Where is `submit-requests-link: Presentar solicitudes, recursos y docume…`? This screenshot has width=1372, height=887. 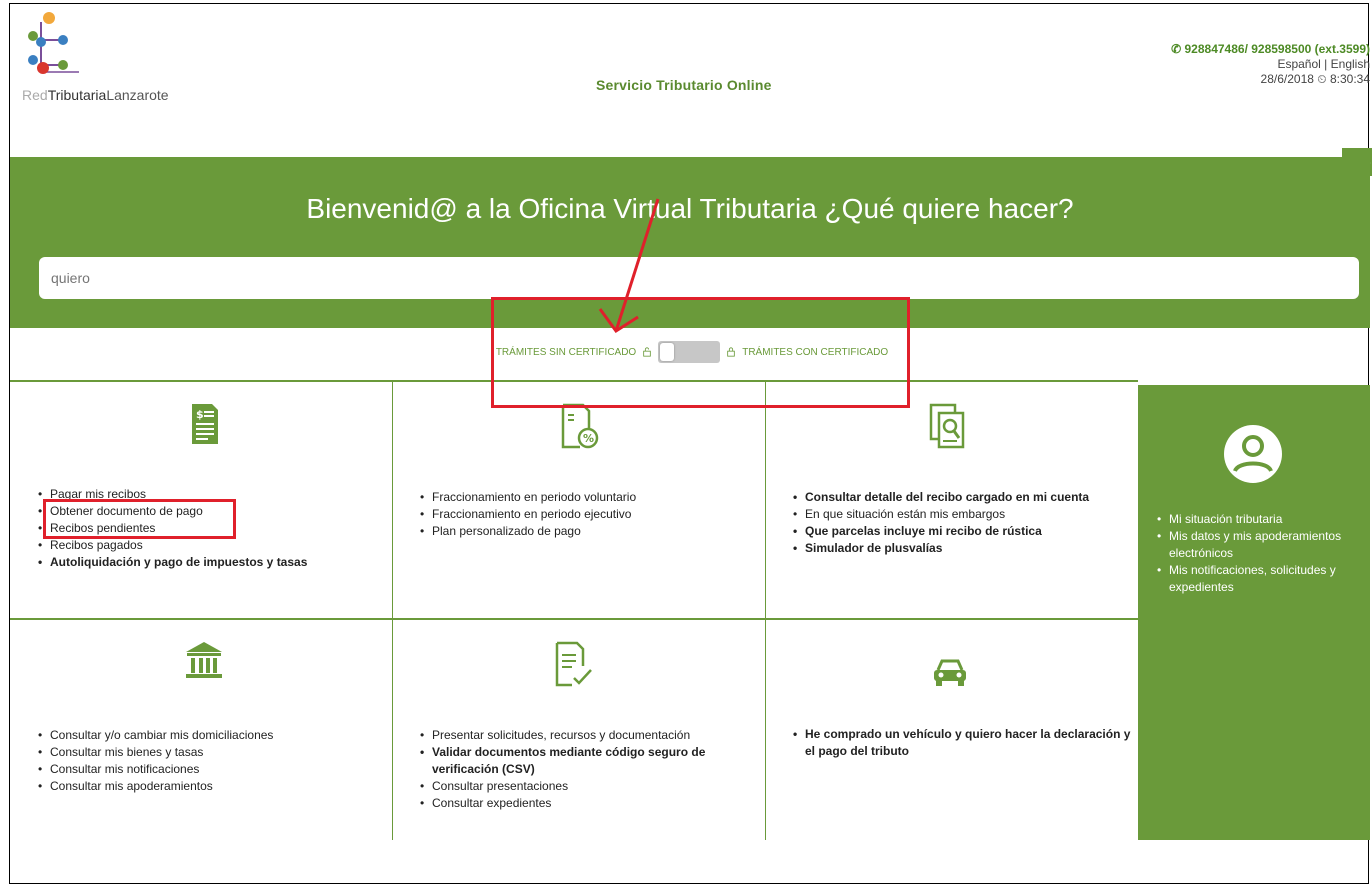 submit-requests-link: Presentar solicitudes, recursos y docume… is located at coordinates (569, 735).